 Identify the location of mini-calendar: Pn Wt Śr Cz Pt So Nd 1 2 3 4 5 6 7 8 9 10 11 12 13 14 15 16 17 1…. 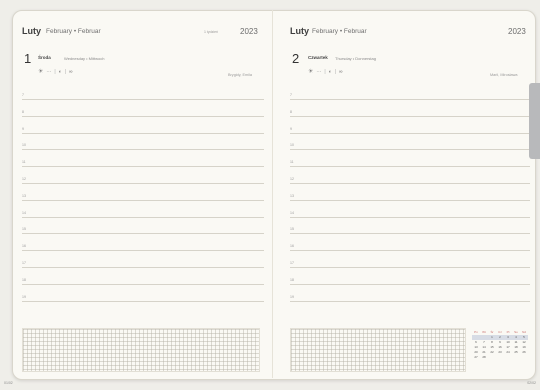
(501, 345).